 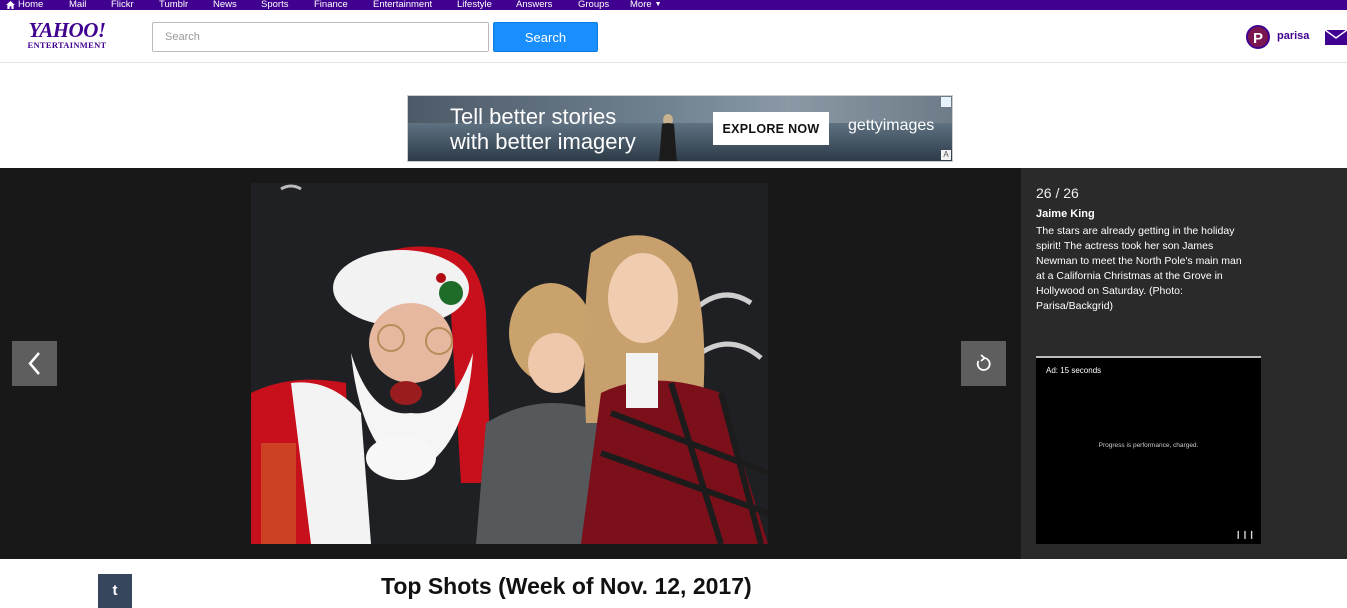 I want to click on nav-item-finance: Finance, so click(x=343, y=5).